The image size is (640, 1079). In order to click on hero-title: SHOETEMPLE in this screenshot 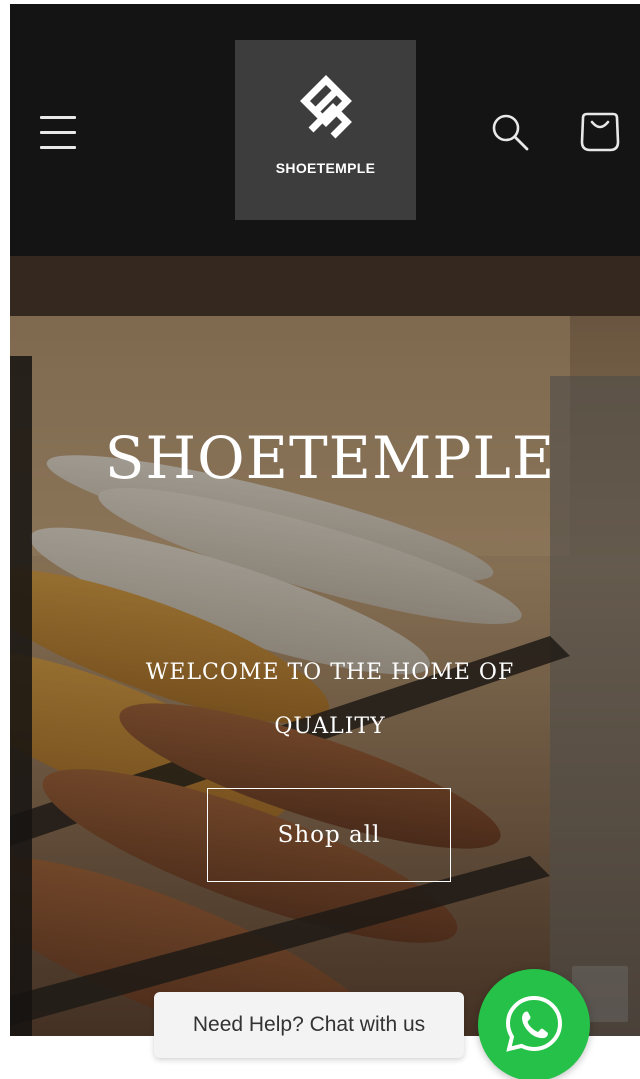, I will do `click(330, 458)`.